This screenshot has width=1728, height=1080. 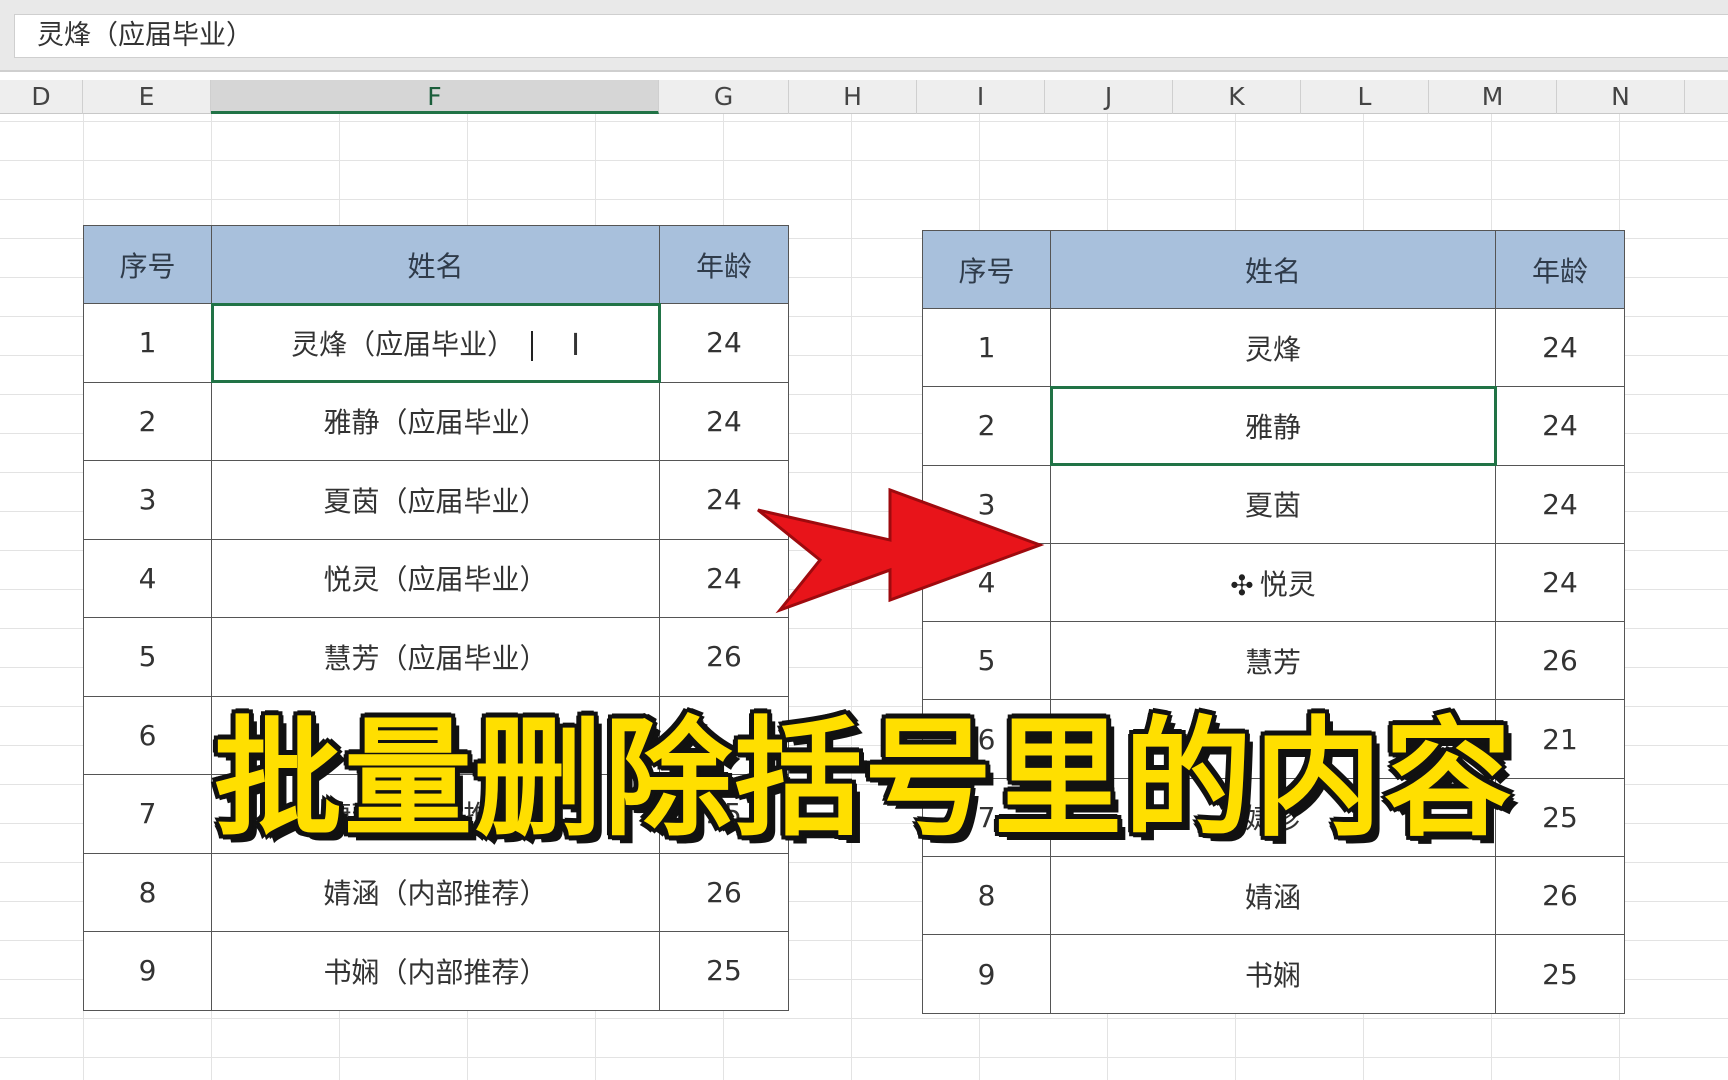 I want to click on cell-name-text: 夏茵, so click(x=1272, y=506).